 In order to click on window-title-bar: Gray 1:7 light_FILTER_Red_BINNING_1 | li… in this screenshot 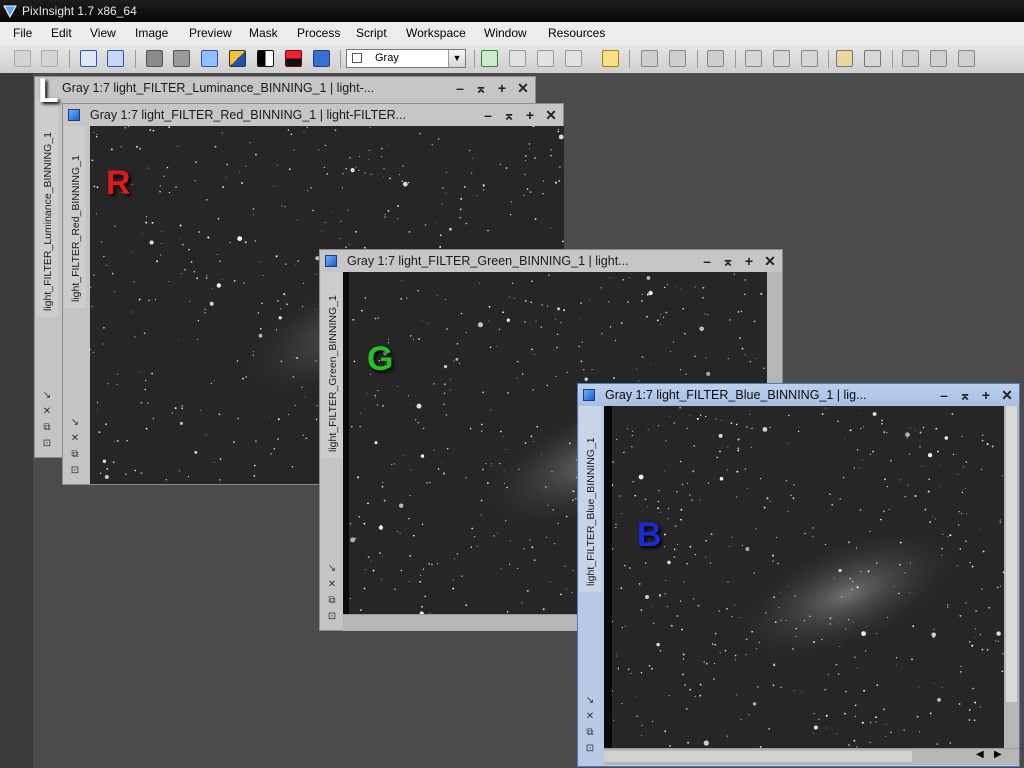, I will do `click(313, 115)`.